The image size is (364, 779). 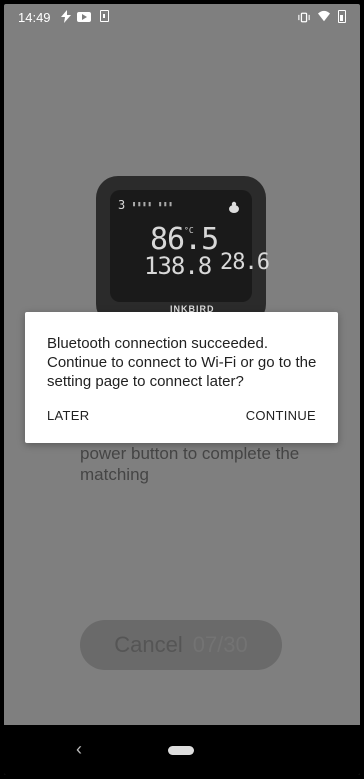 What do you see at coordinates (324, 16) in the screenshot?
I see `wifi-icon` at bounding box center [324, 16].